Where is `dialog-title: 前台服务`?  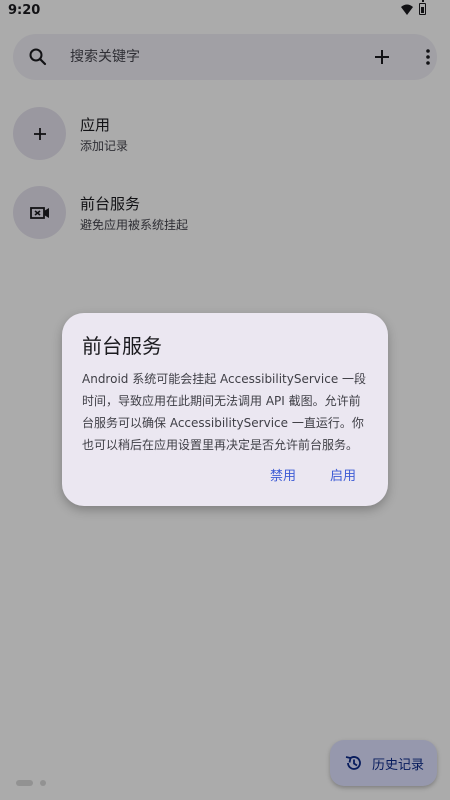 dialog-title: 前台服务 is located at coordinates (122, 346).